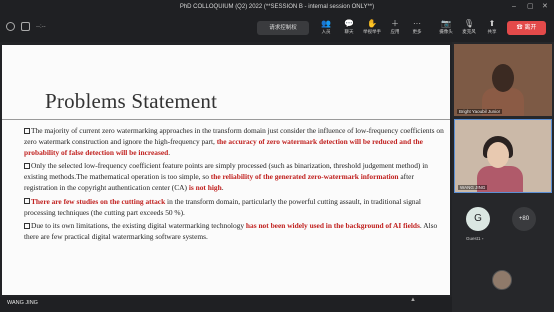 The height and width of the screenshot is (312, 554). I want to click on request-control-button: 请求控制权, so click(283, 28).